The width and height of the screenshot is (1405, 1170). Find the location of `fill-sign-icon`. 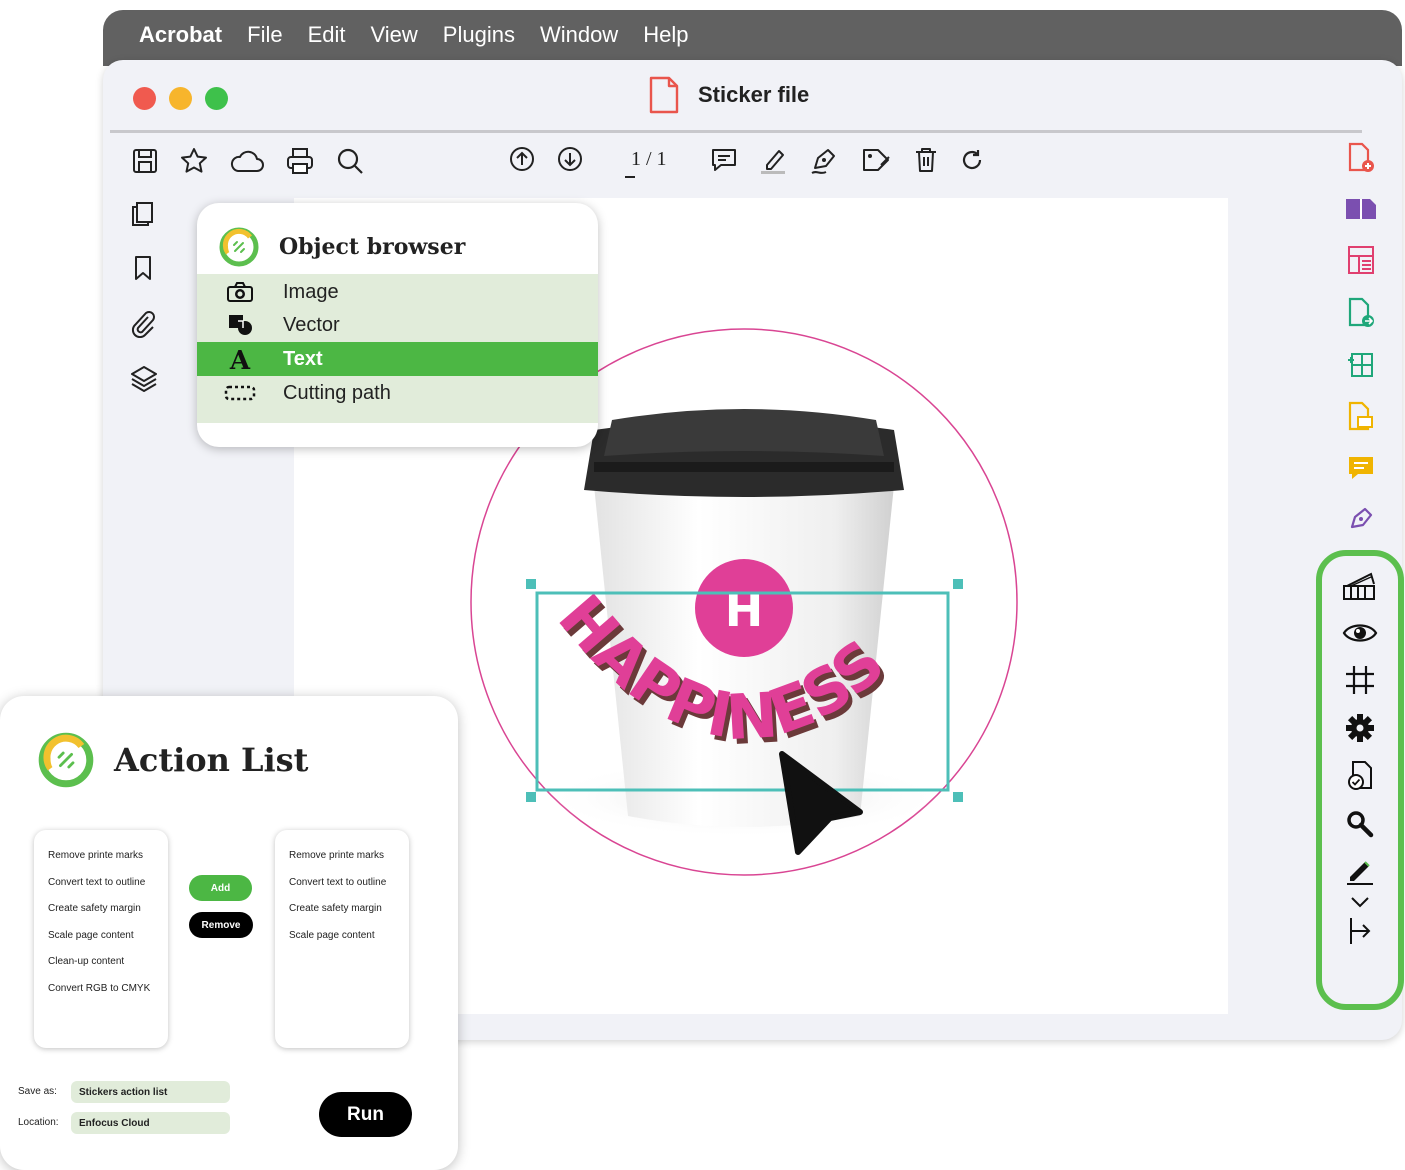

fill-sign-icon is located at coordinates (1361, 417).